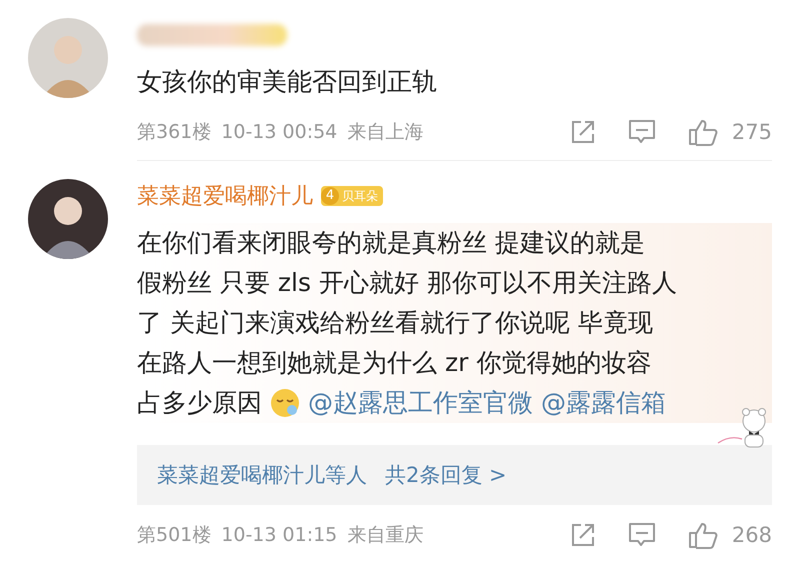 The image size is (800, 588). Describe the element at coordinates (446, 475) in the screenshot. I see `reply-count-link: 共2条回复 >` at that location.